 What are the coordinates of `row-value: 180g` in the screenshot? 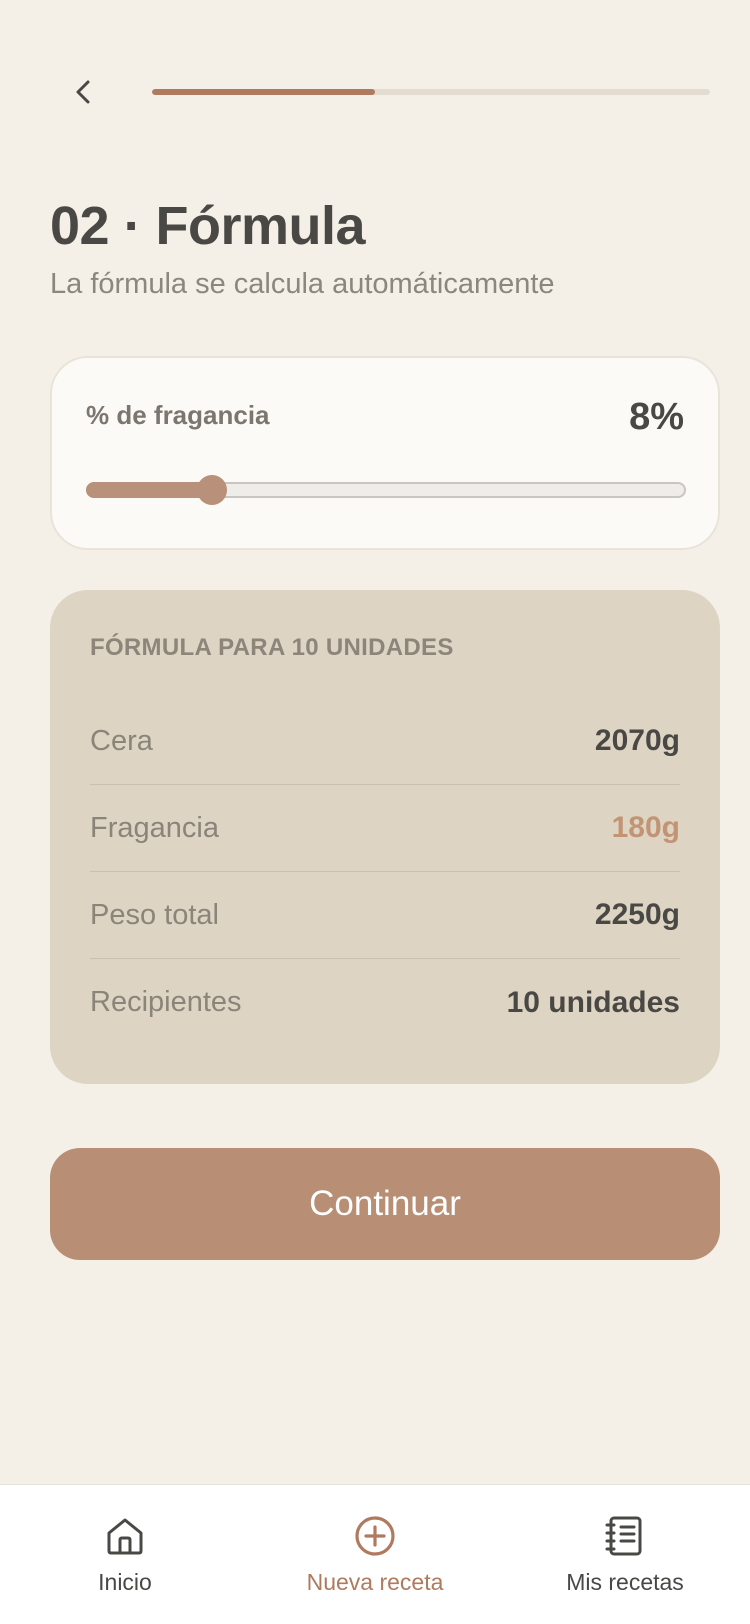 It's located at (645, 827).